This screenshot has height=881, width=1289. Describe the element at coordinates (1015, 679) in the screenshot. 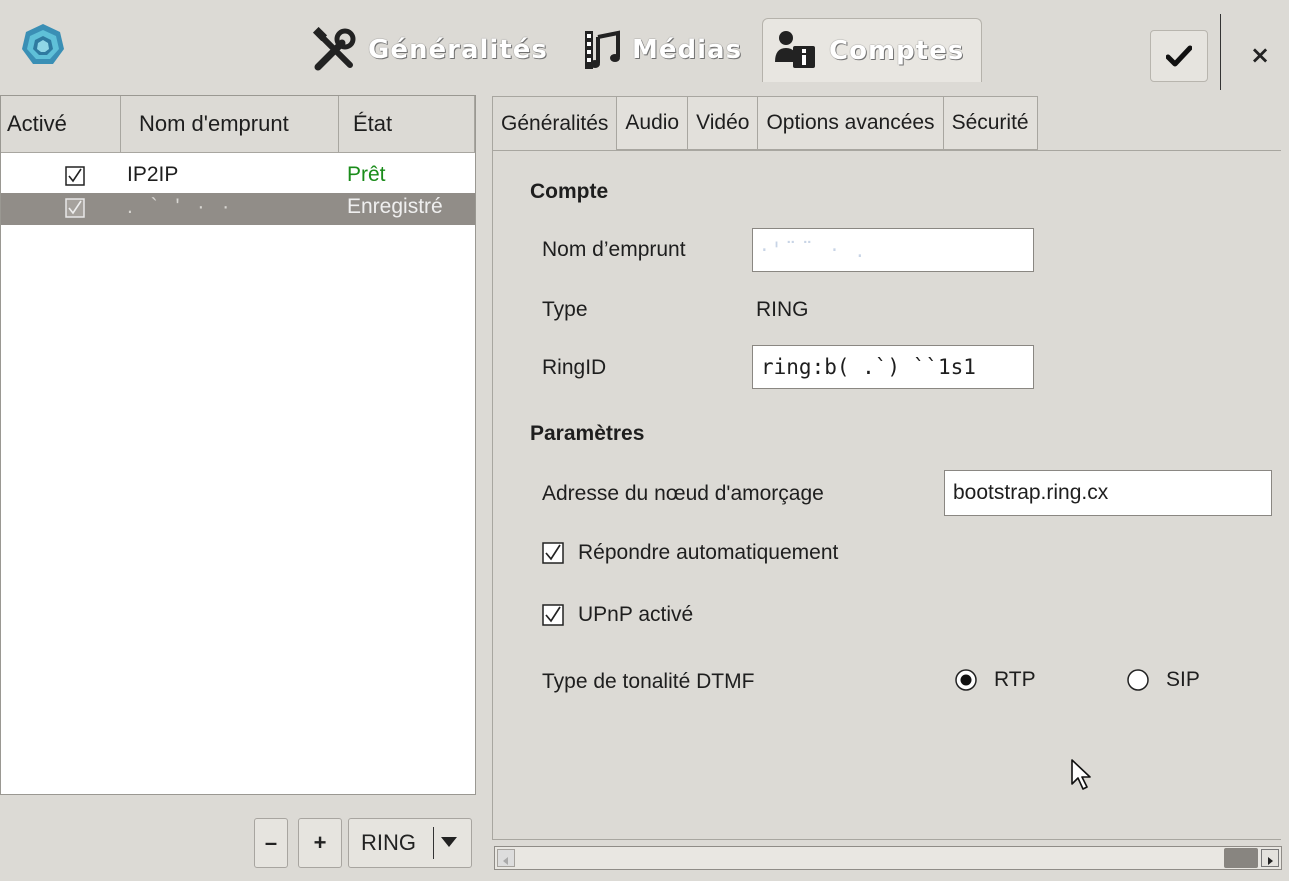

I see `dtmf-rtp-label: RTP` at that location.